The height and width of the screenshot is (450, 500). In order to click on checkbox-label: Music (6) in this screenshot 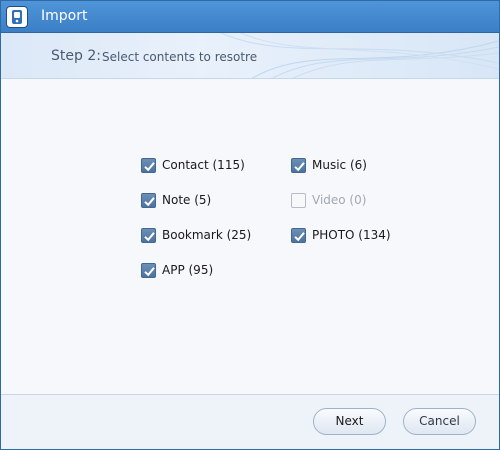, I will do `click(339, 165)`.